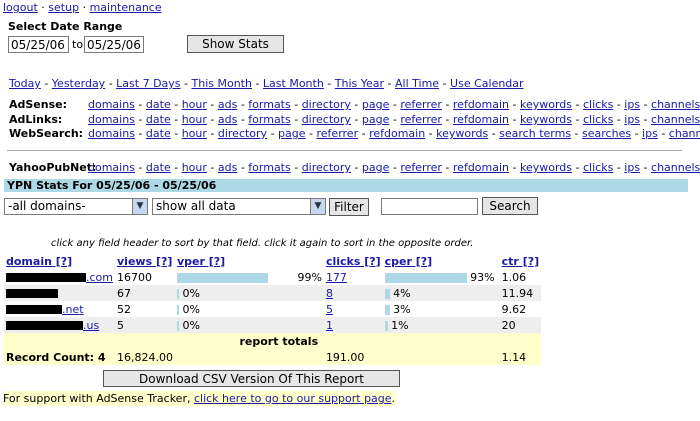 The width and height of the screenshot is (700, 421). What do you see at coordinates (675, 104) in the screenshot?
I see `adsense-link-channels: channels` at bounding box center [675, 104].